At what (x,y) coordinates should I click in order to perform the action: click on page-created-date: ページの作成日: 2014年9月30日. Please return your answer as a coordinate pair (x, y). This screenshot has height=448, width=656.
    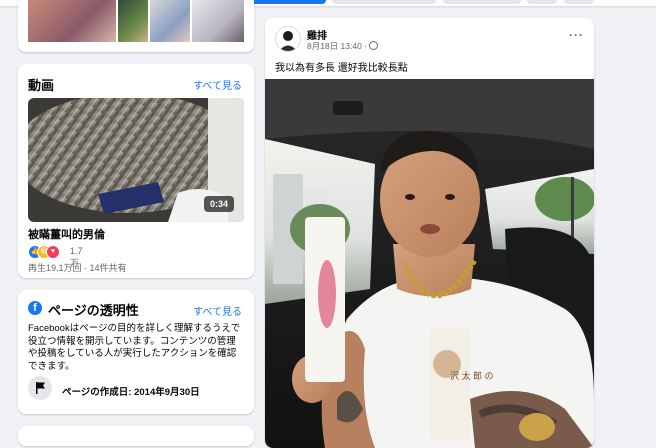
    Looking at the image, I should click on (131, 392).